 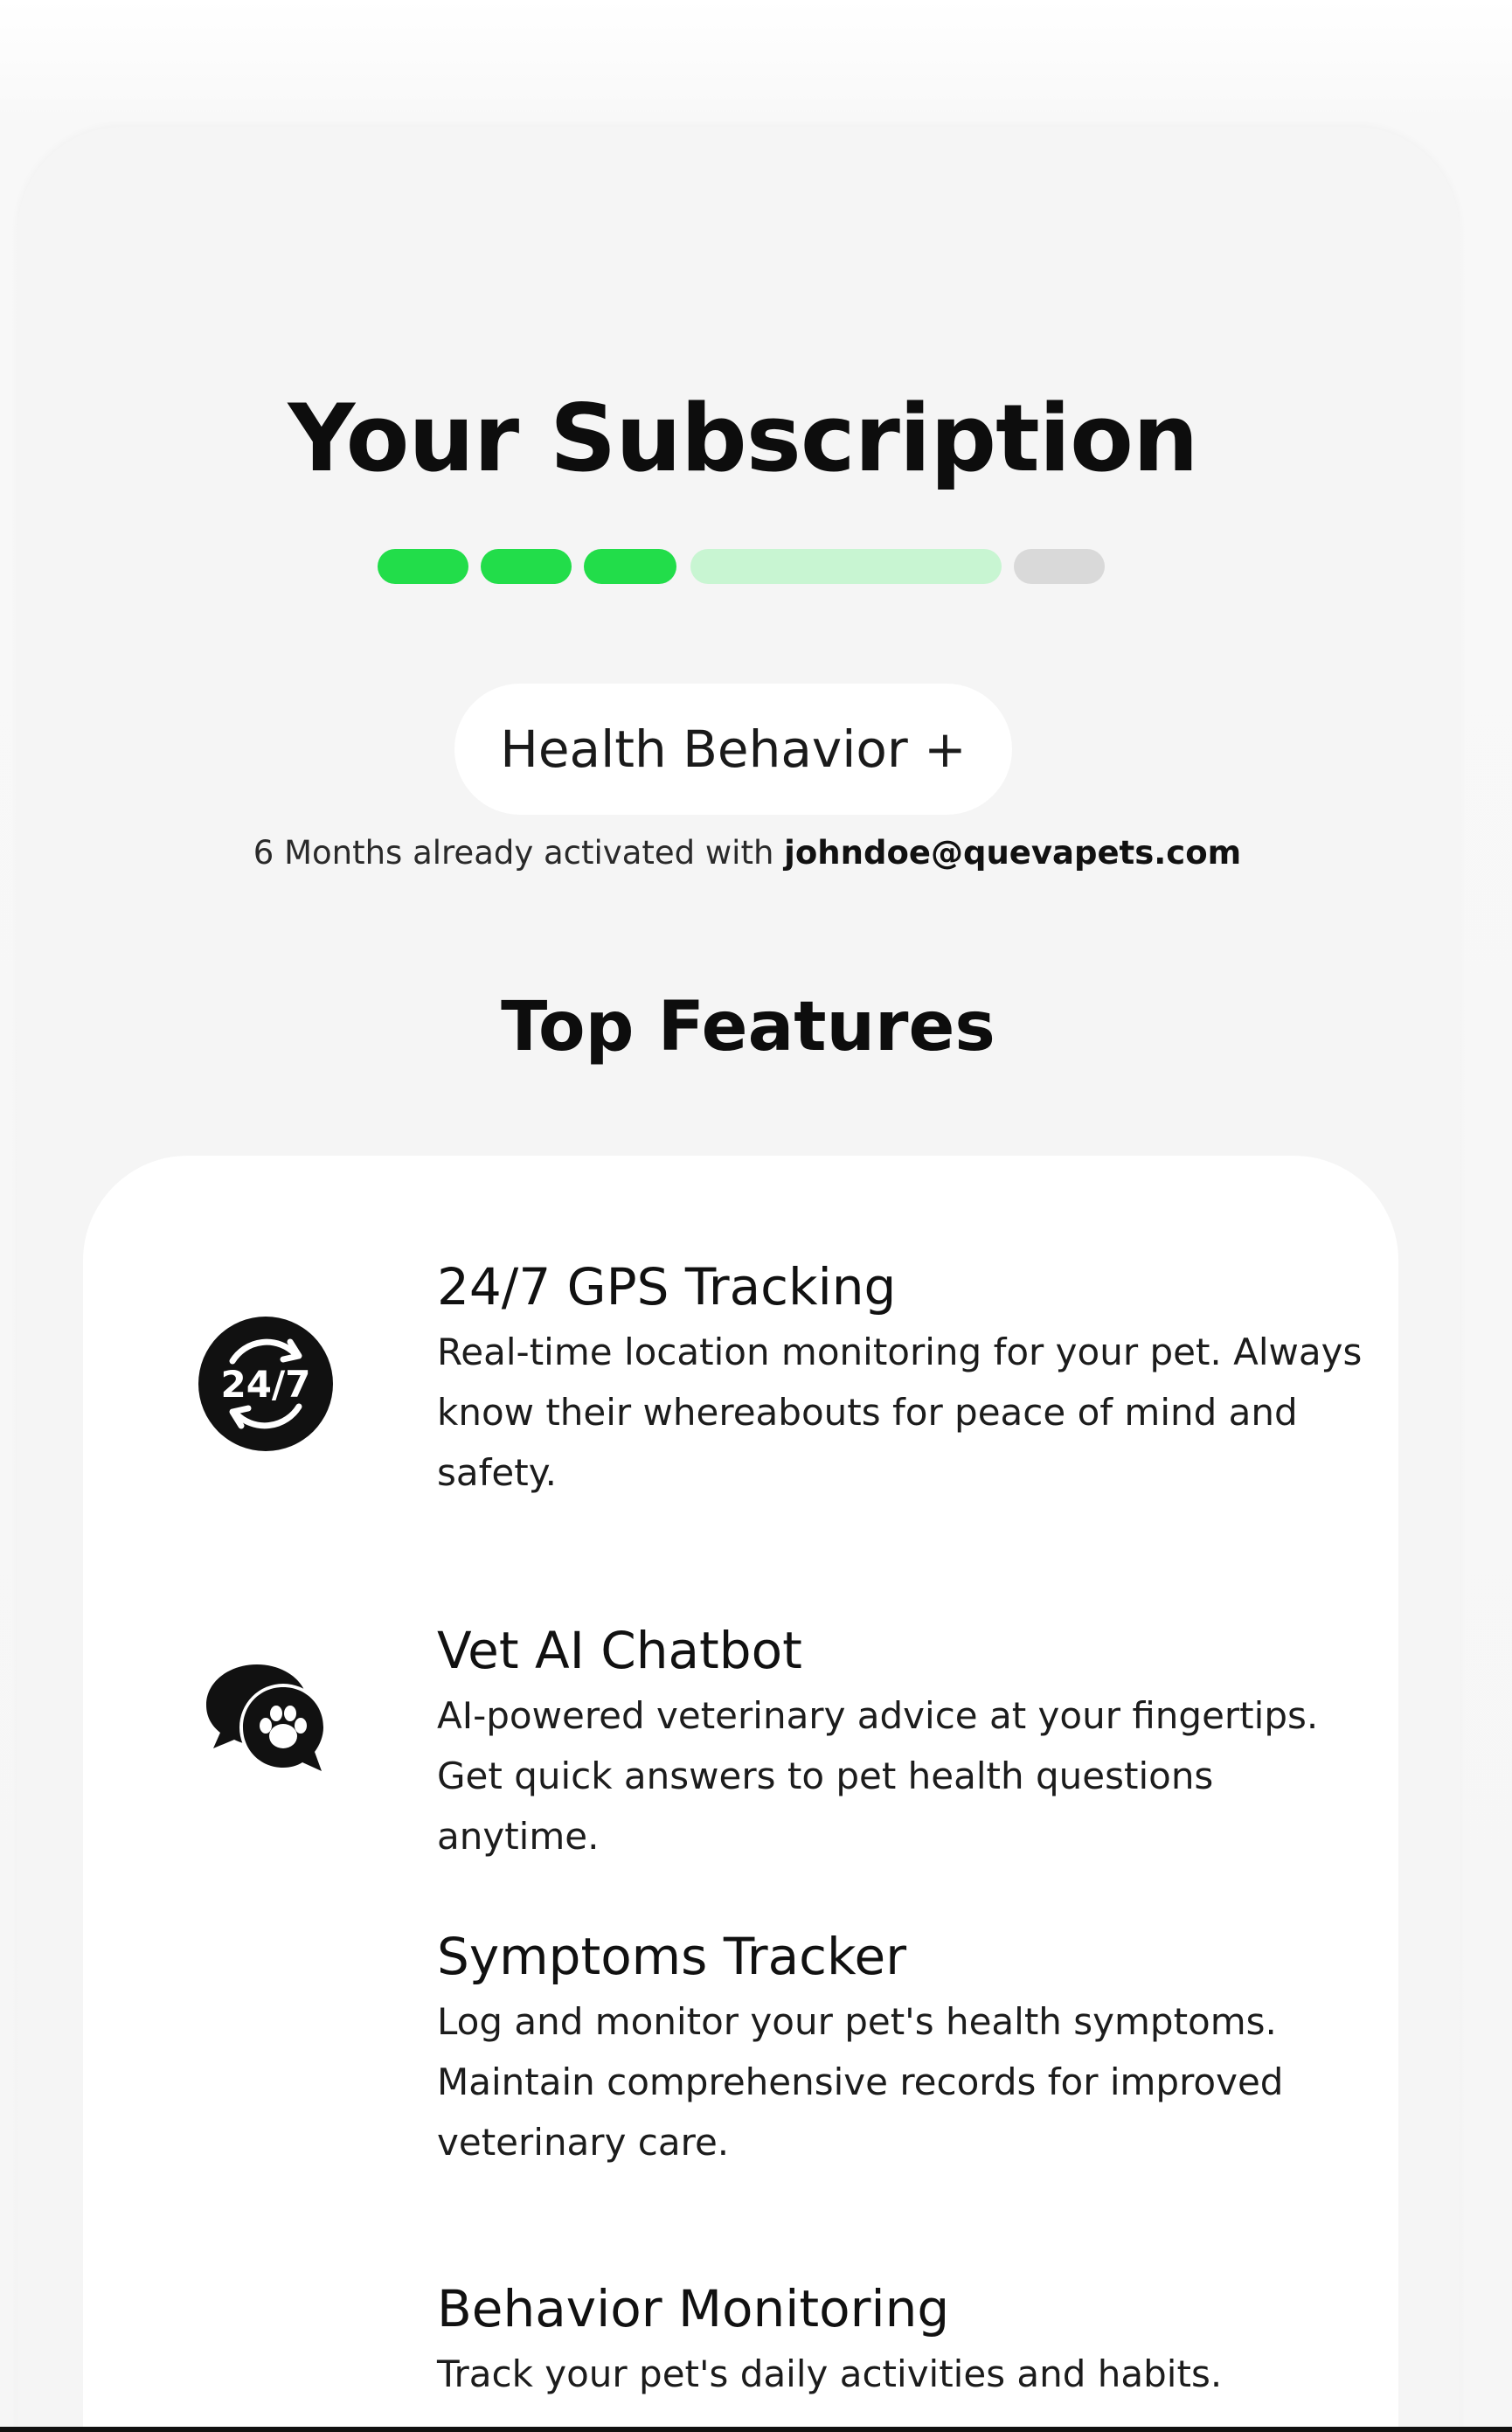 I want to click on progress-segment-current, so click(x=846, y=566).